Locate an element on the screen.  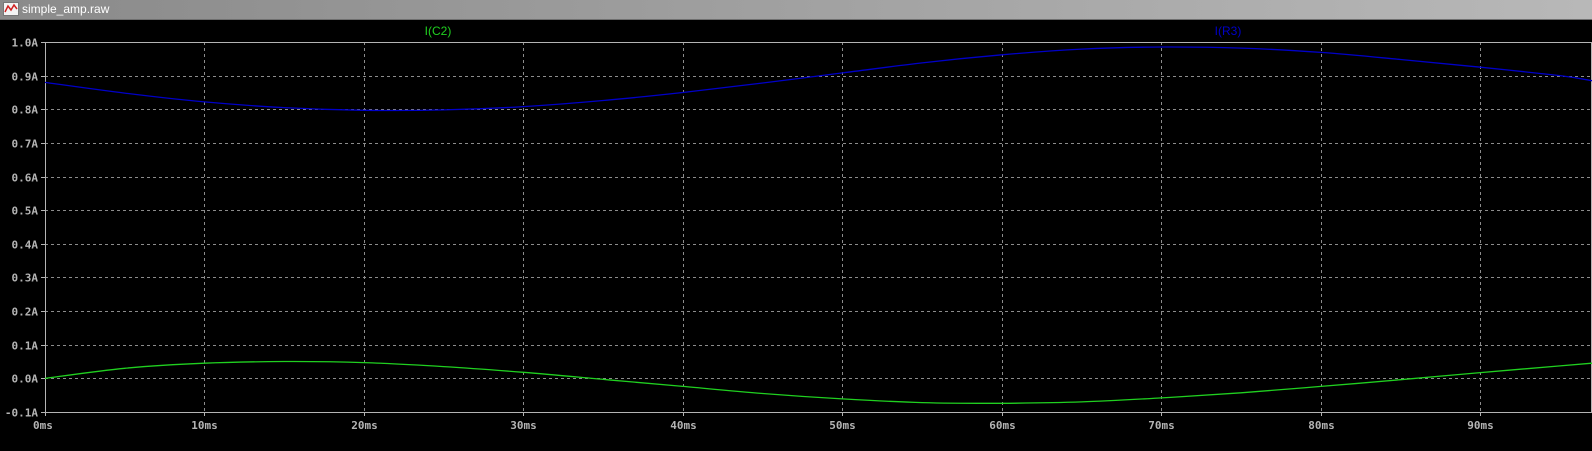
x-tick-label: 20ms is located at coordinates (364, 425).